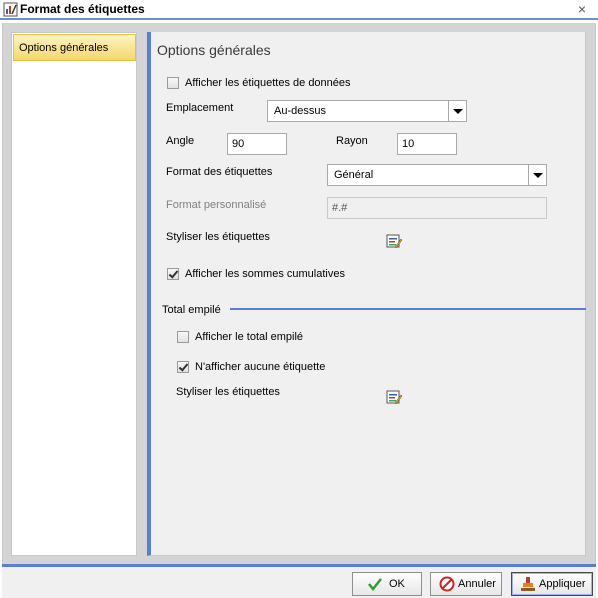  I want to click on nav-item-general-options: Options générales, so click(74, 47).